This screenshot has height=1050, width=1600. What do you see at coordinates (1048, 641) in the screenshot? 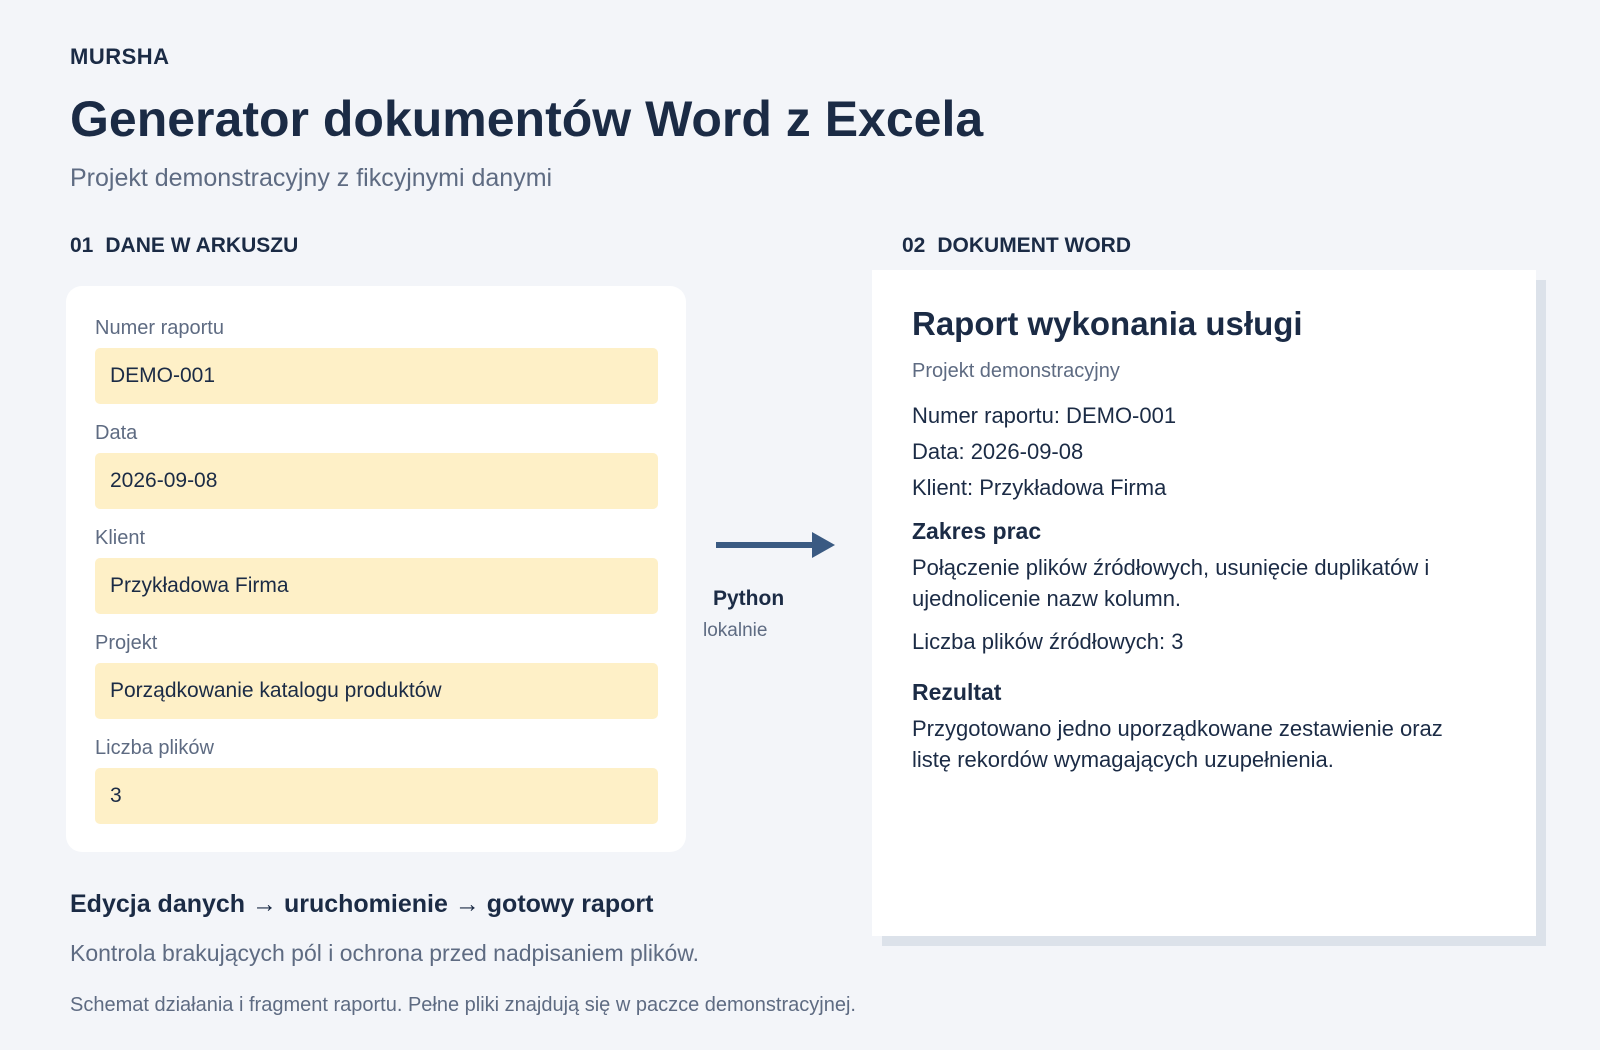
I see `files-count-text: Liczba plików źródłowych: 3` at bounding box center [1048, 641].